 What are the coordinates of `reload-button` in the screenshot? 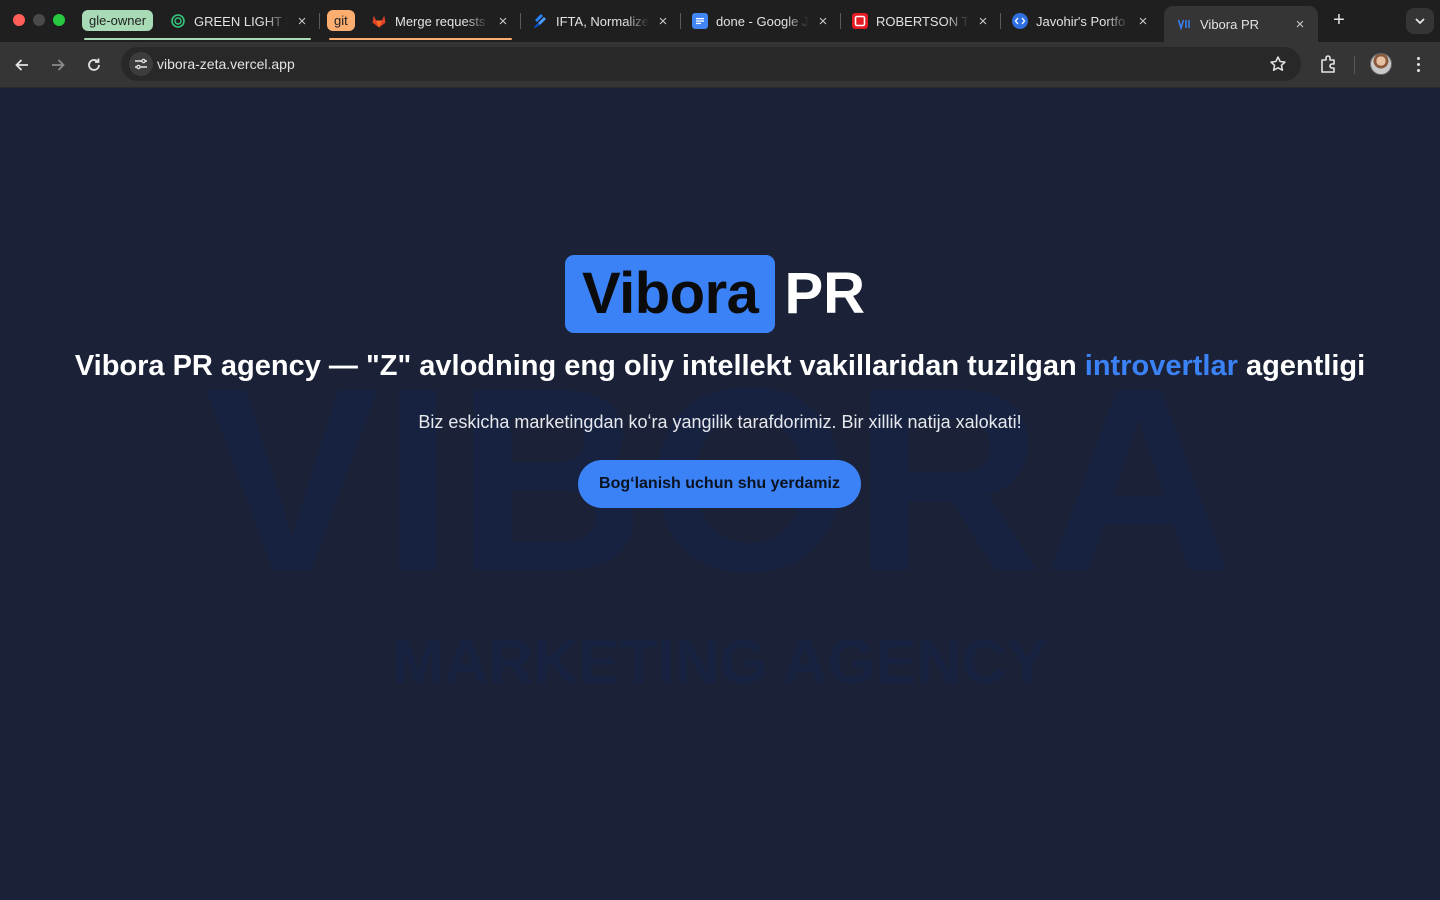 It's located at (94, 65).